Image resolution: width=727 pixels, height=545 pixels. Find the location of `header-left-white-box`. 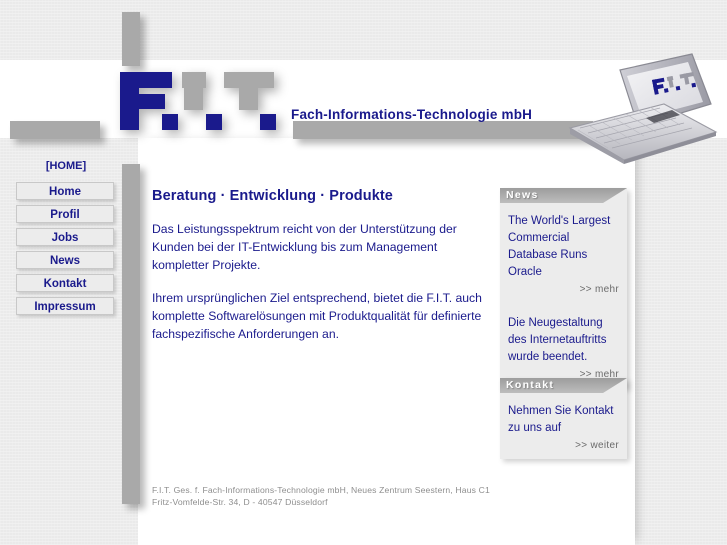

header-left-white-box is located at coordinates (64, 91).